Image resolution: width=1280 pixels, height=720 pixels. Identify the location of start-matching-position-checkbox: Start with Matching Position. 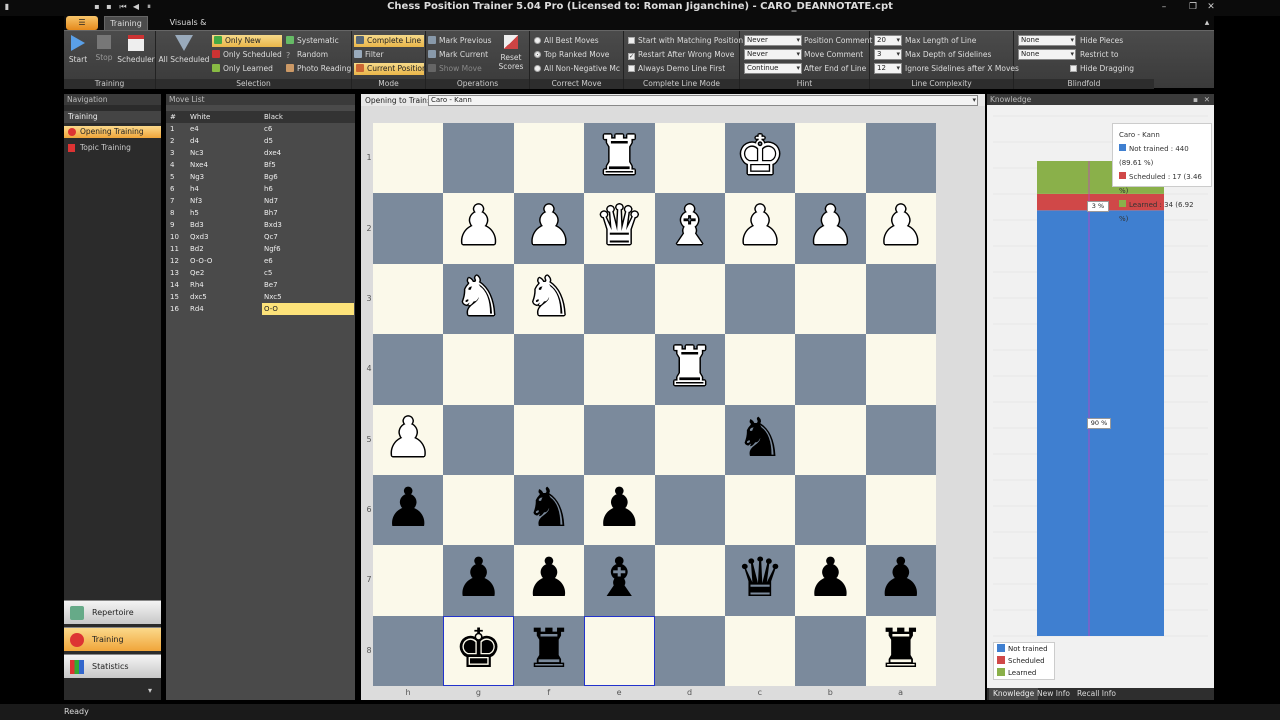
(685, 41).